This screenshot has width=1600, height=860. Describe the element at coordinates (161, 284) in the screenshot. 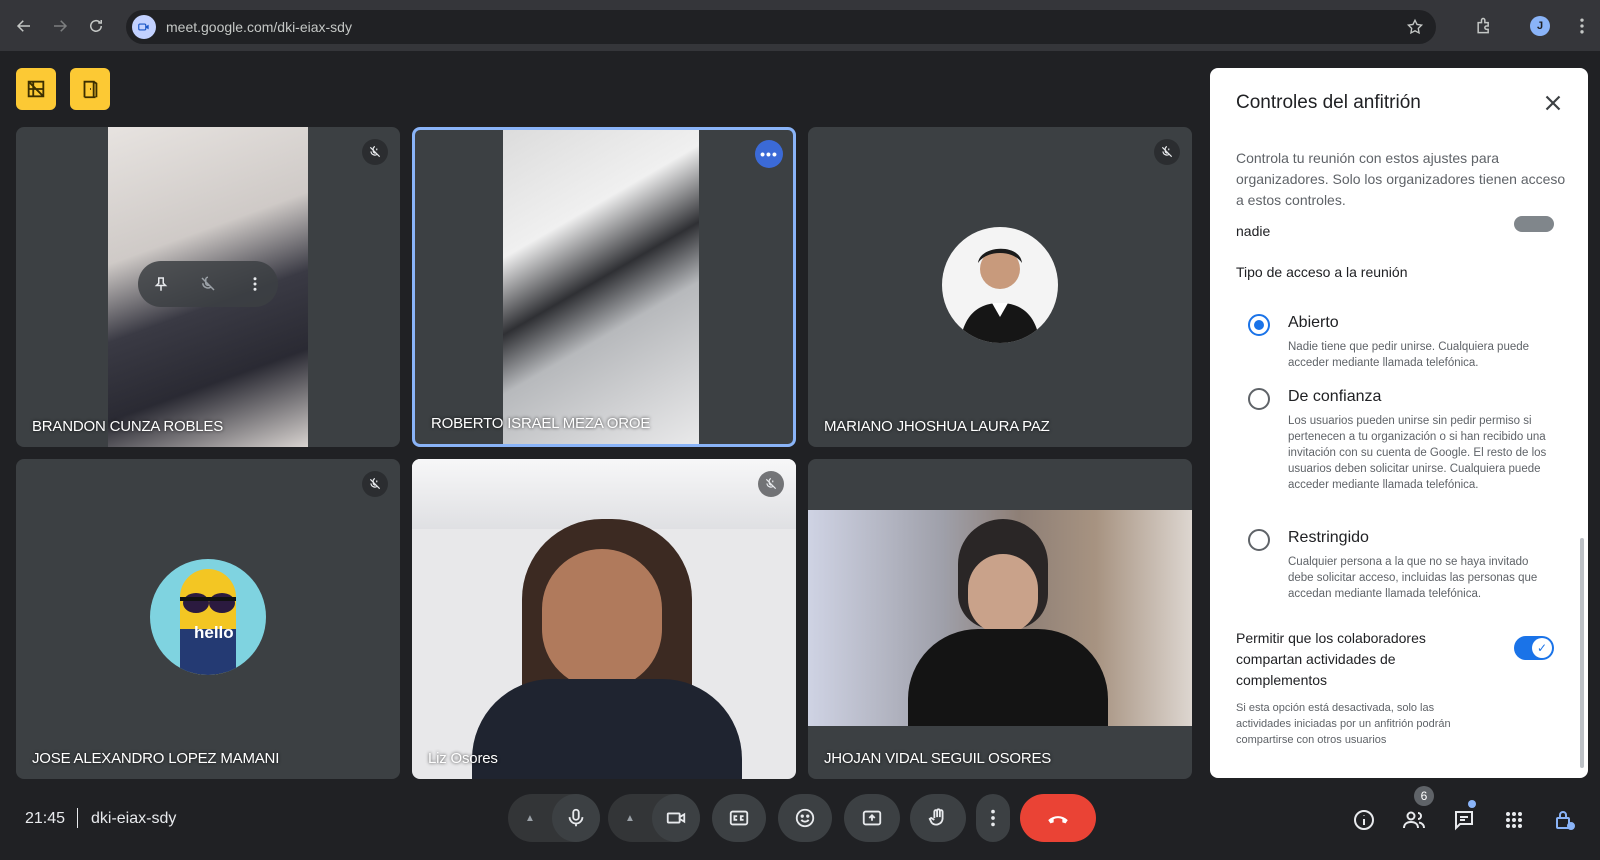

I see `pin-icon` at that location.